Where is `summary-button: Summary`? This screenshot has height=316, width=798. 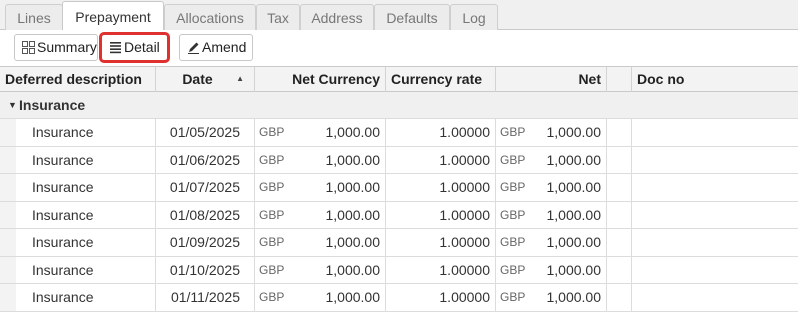 summary-button: Summary is located at coordinates (56, 47).